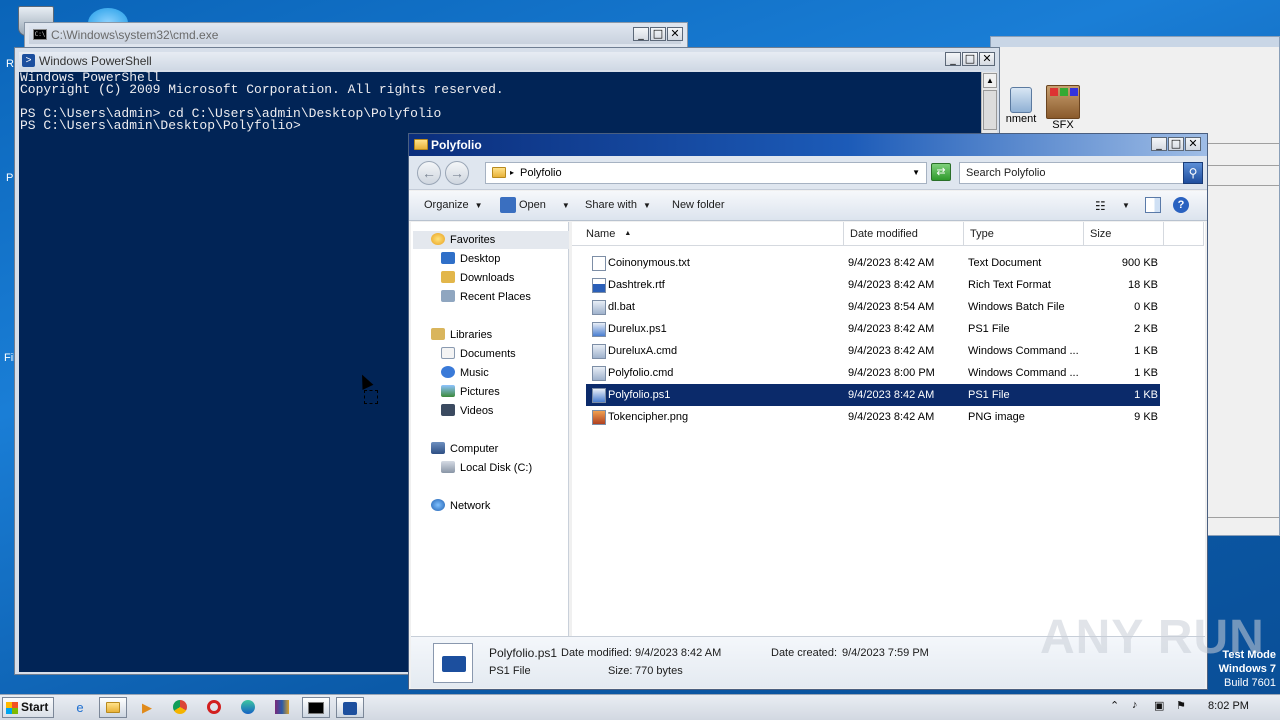 This screenshot has width=1280, height=720. I want to click on folder-icon, so click(113, 707).